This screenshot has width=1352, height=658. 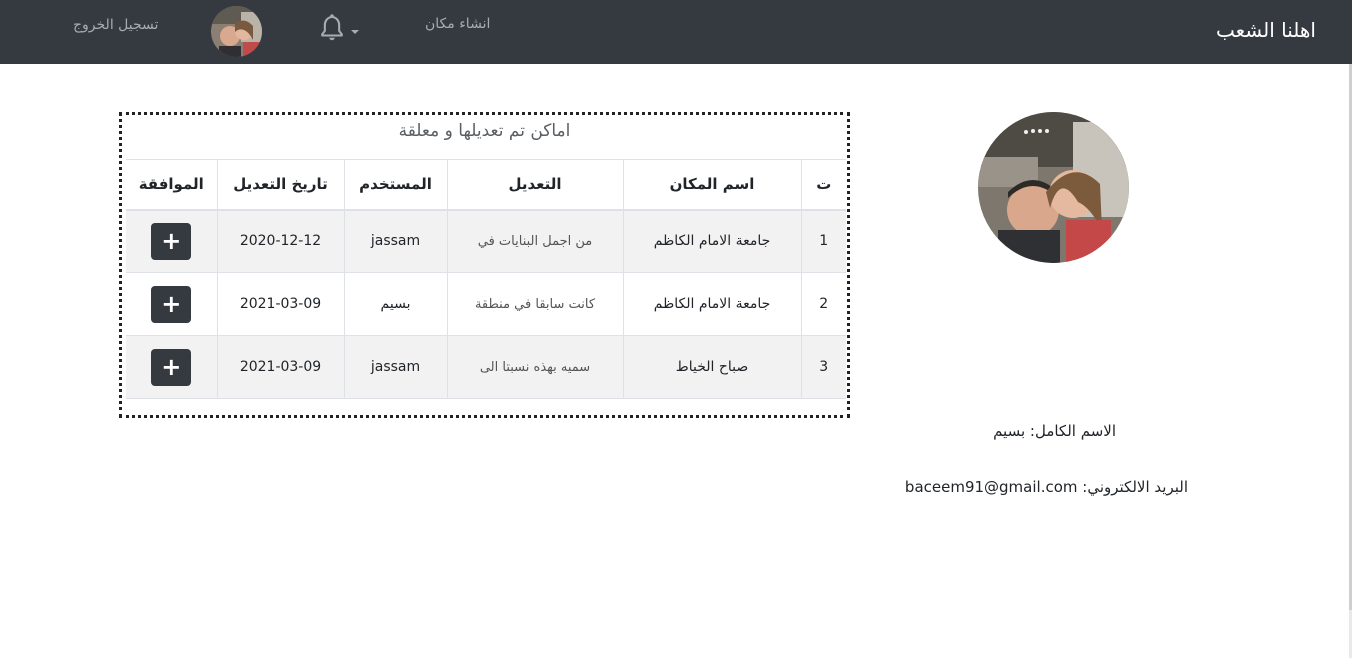 I want to click on profile-avatar, so click(x=1053, y=187).